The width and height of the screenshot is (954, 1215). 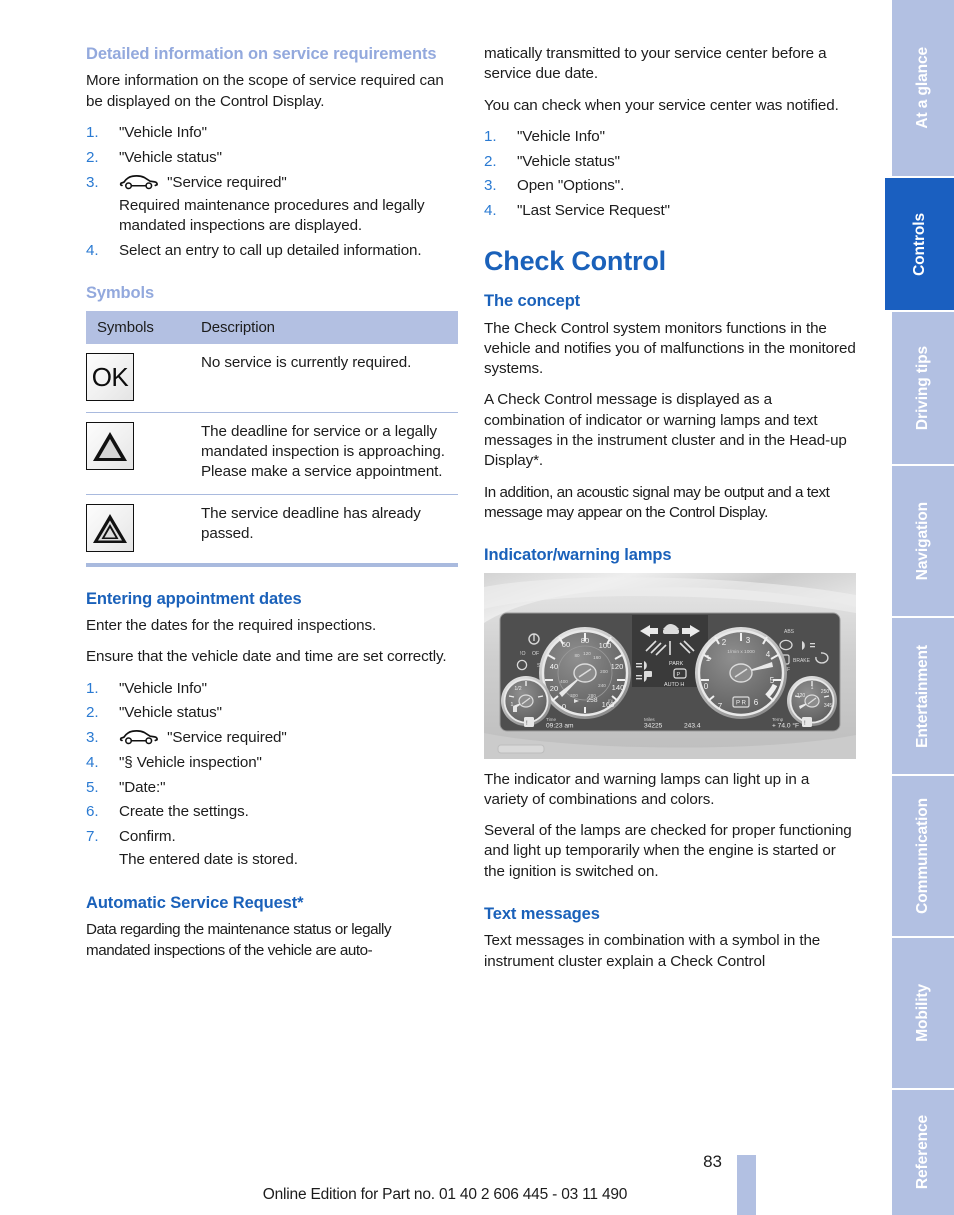 What do you see at coordinates (785, 725) in the screenshot?
I see `svg-text: + 74.0 °F` at bounding box center [785, 725].